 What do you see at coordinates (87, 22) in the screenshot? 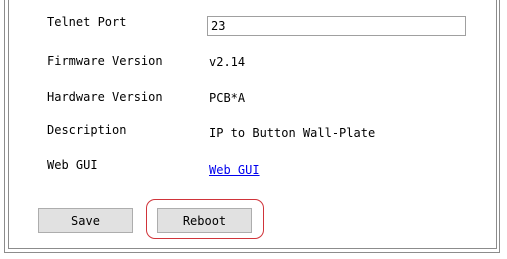
I see `telnet-port-label: Telnet Port` at bounding box center [87, 22].